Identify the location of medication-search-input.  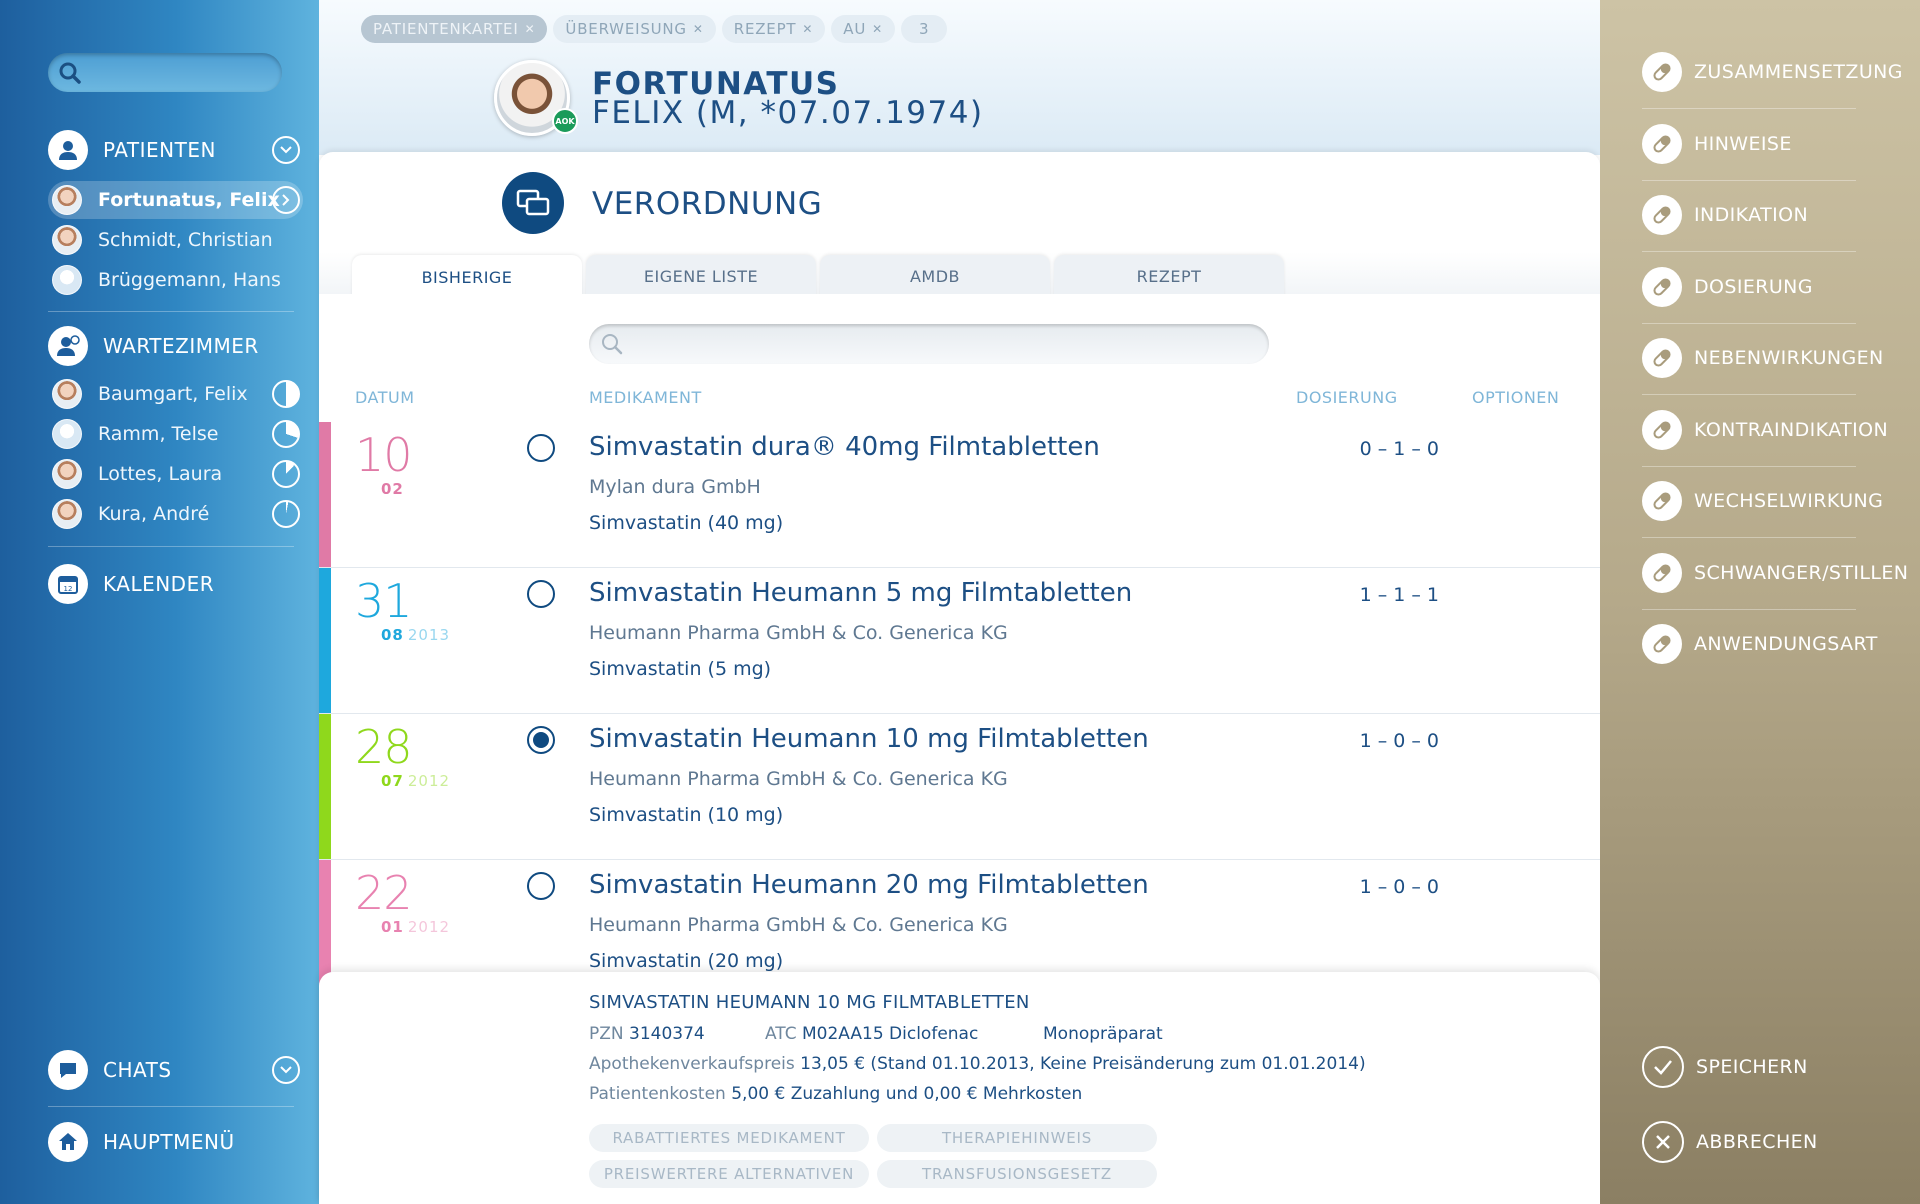
(929, 344).